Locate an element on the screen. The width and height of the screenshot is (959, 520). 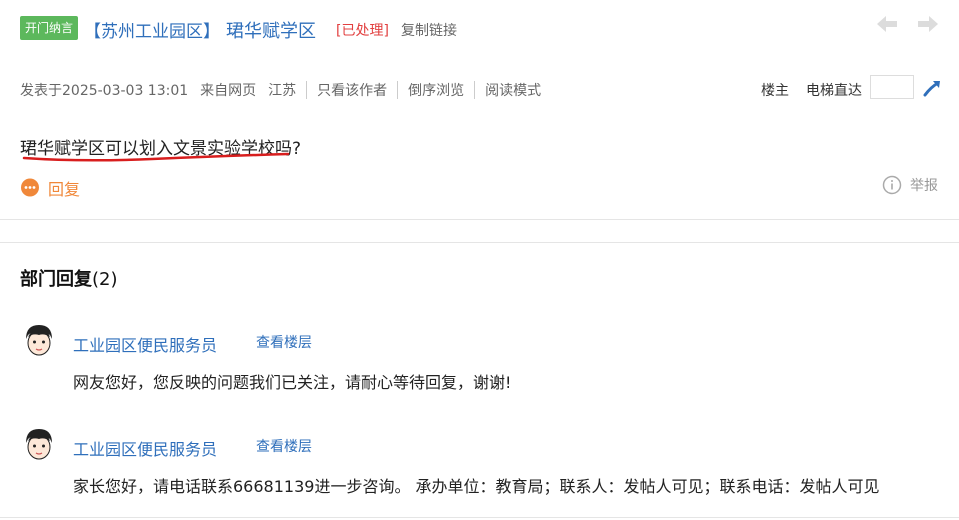
reply-count: (2) is located at coordinates (105, 279).